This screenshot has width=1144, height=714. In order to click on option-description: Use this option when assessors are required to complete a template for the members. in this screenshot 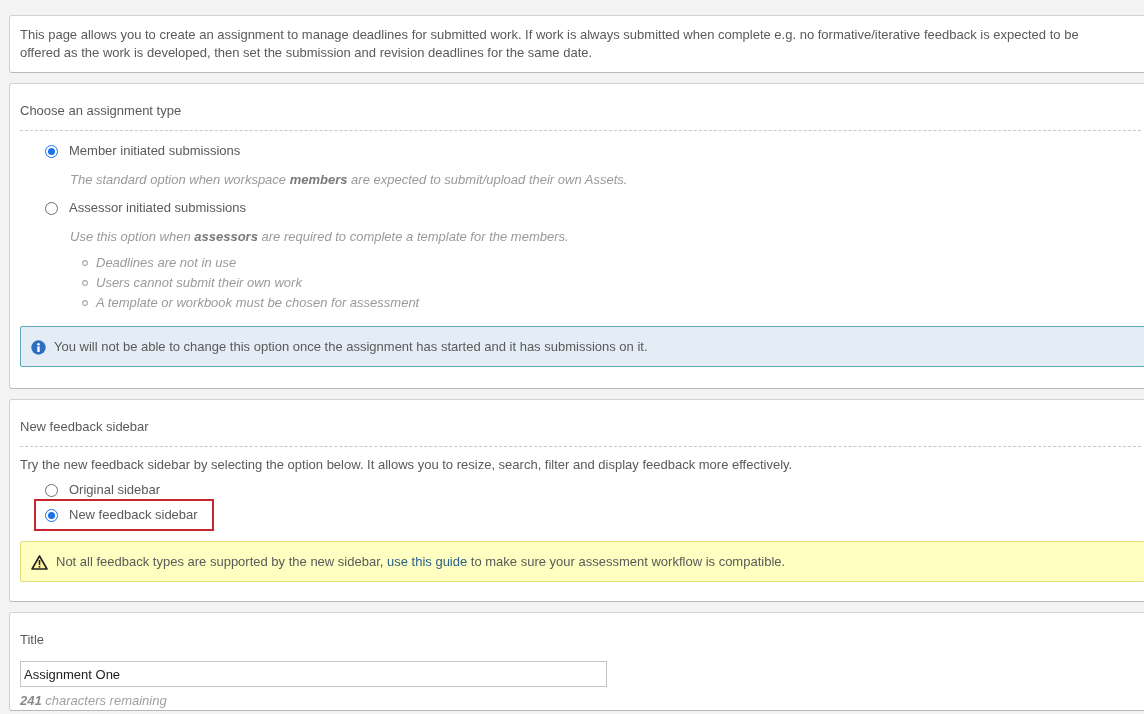, I will do `click(320, 237)`.